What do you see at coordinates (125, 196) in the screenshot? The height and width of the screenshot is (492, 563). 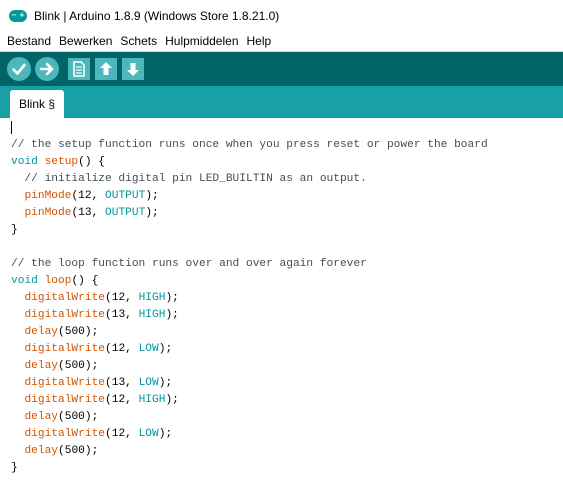 I see `code-token: OUTPUT` at bounding box center [125, 196].